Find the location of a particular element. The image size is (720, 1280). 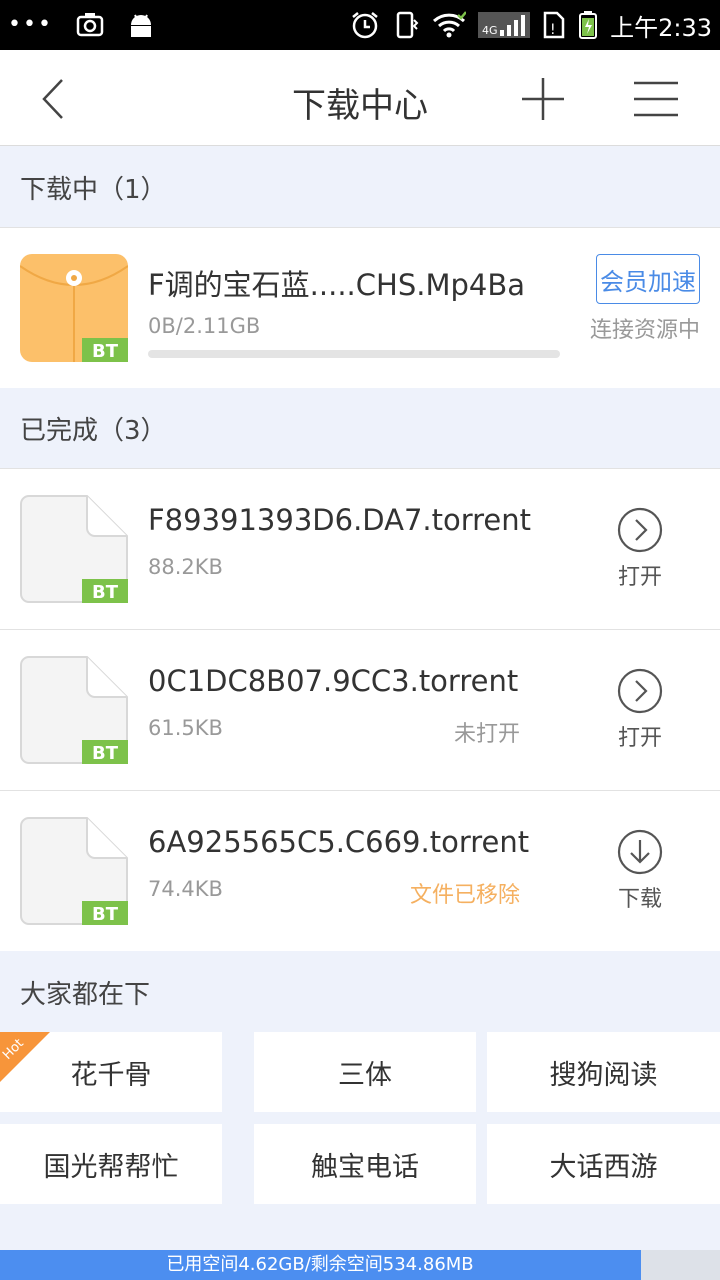

popular-grid: 花千骨 Hot 三体 搜狗阅读 国光帮帮忙 触宝电话 大话西游 is located at coordinates (360, 1118).